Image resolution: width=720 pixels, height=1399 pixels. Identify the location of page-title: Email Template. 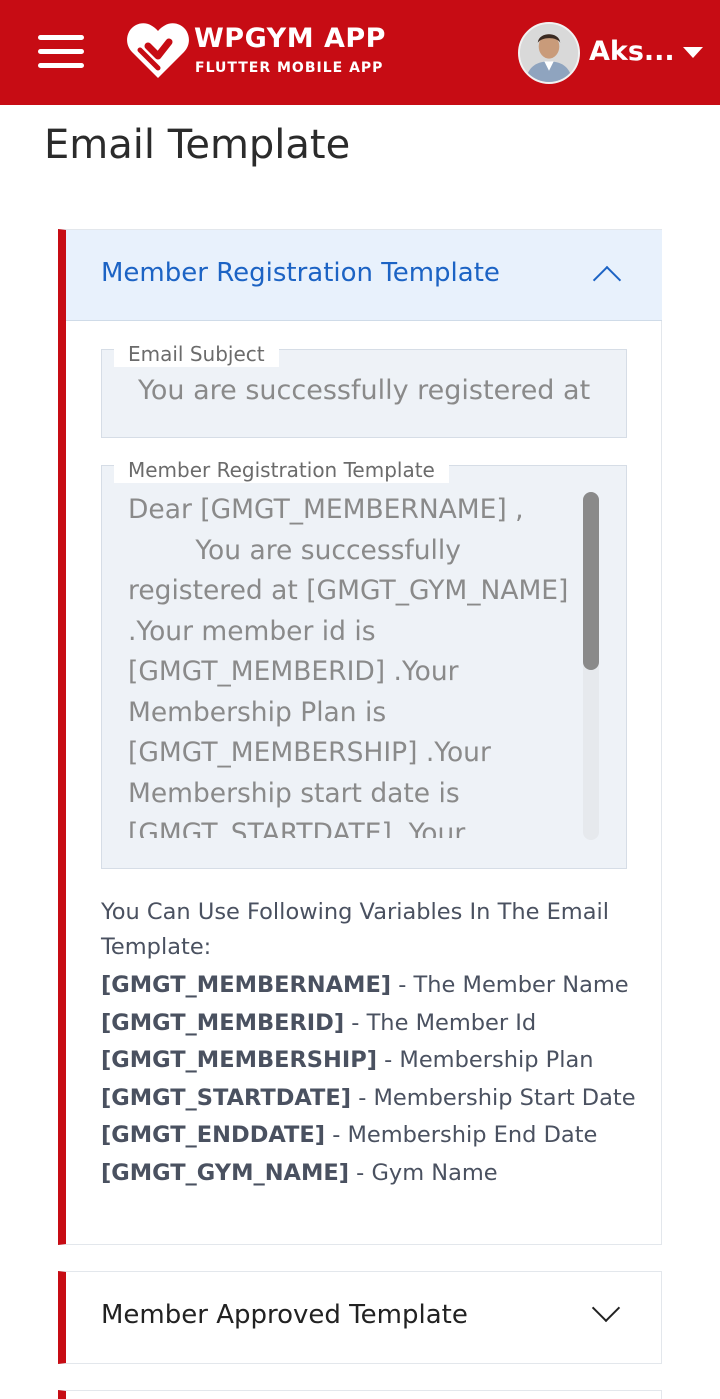
(197, 145).